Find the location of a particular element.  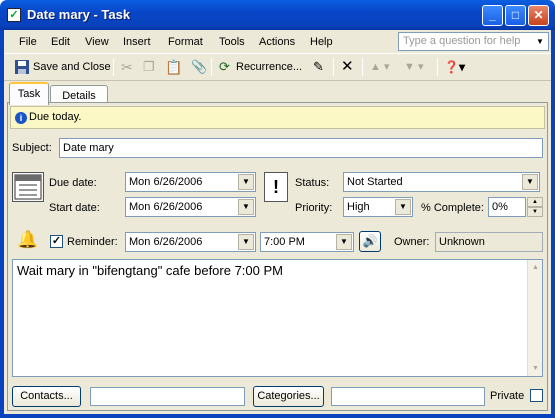

status-label: Status: is located at coordinates (312, 183).